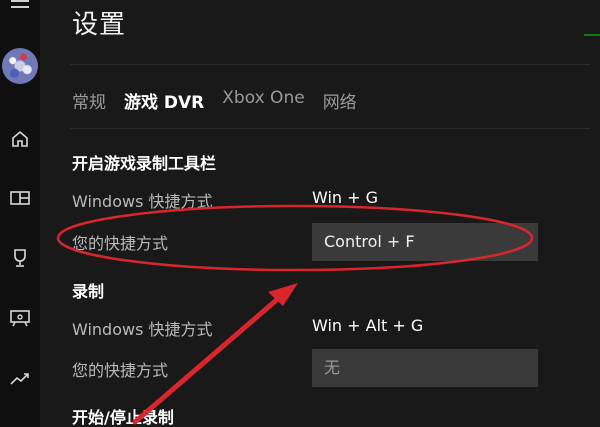  Describe the element at coordinates (263, 100) in the screenshot. I see `tab-xbox-one: Xbox One` at that location.